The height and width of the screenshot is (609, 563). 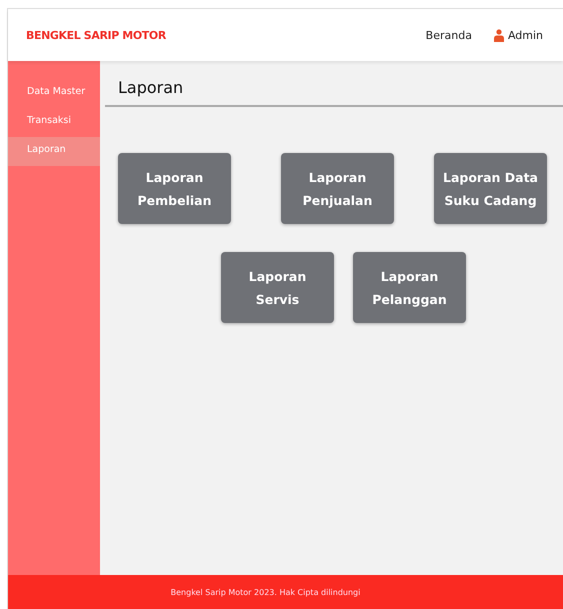 I want to click on nav-link: Beranda, so click(x=449, y=35).